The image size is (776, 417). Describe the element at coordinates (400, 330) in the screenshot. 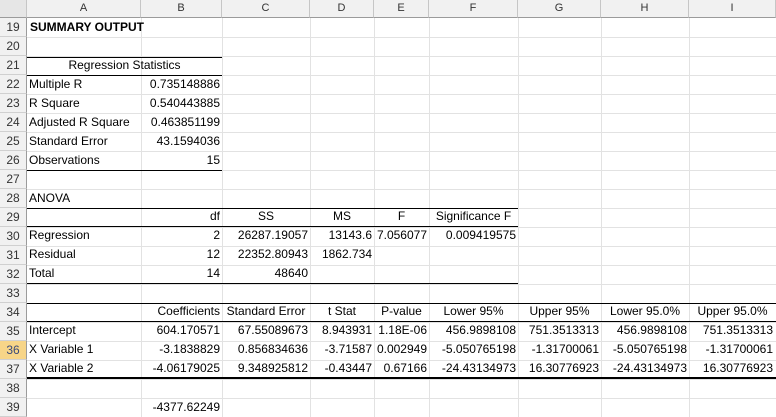

I see `coef-cell: 1.18E-06` at that location.